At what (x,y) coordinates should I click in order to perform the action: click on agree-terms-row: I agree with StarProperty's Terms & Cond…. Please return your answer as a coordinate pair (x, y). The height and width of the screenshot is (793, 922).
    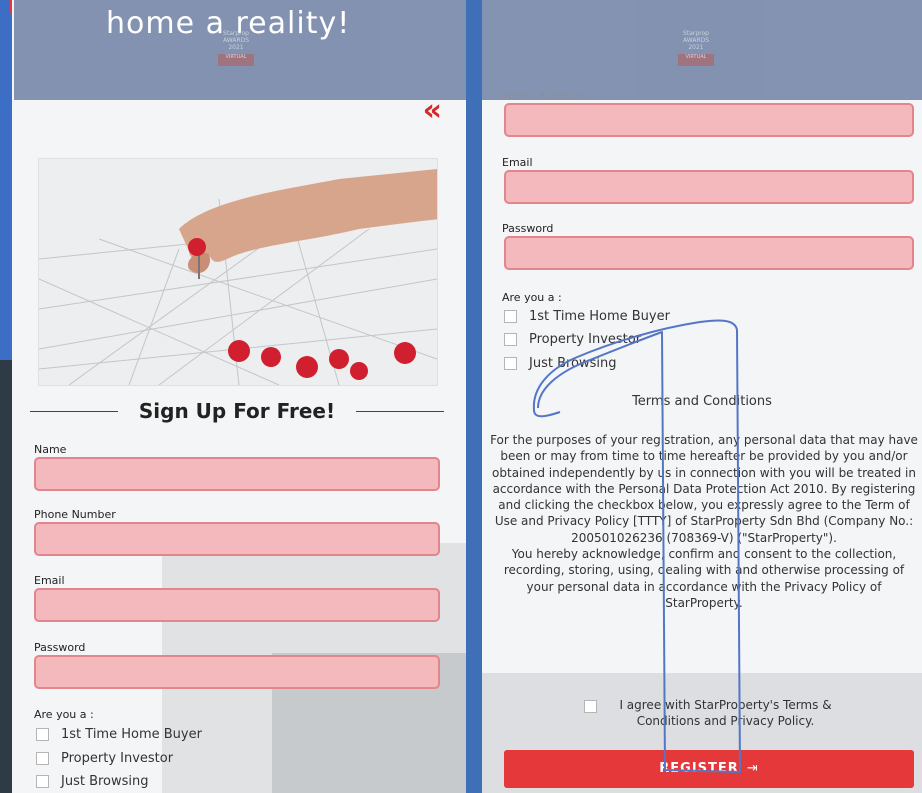
    Looking at the image, I should click on (714, 713).